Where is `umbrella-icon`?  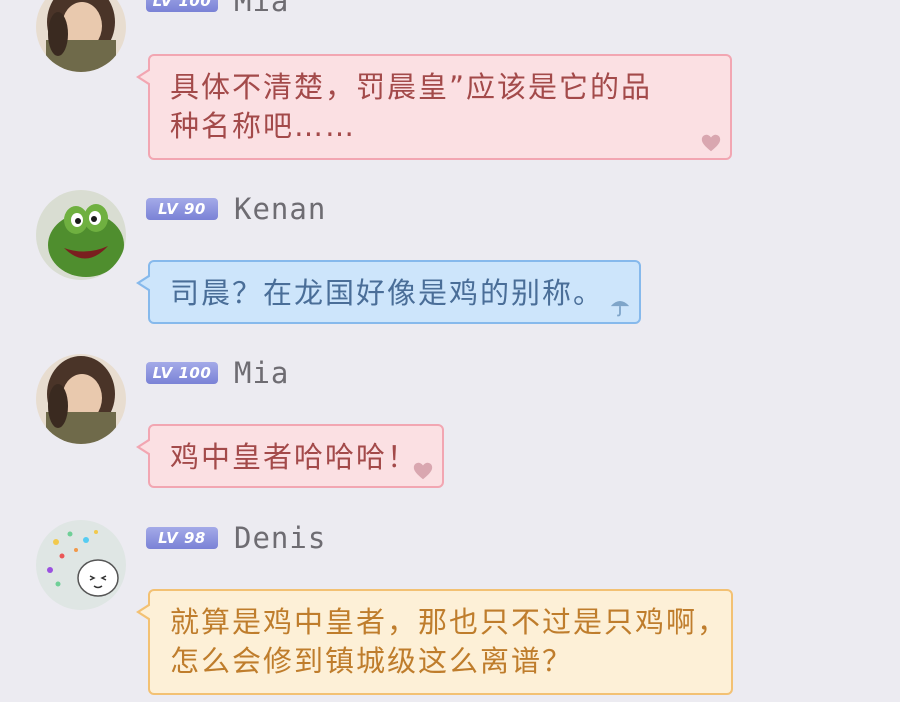 umbrella-icon is located at coordinates (620, 309).